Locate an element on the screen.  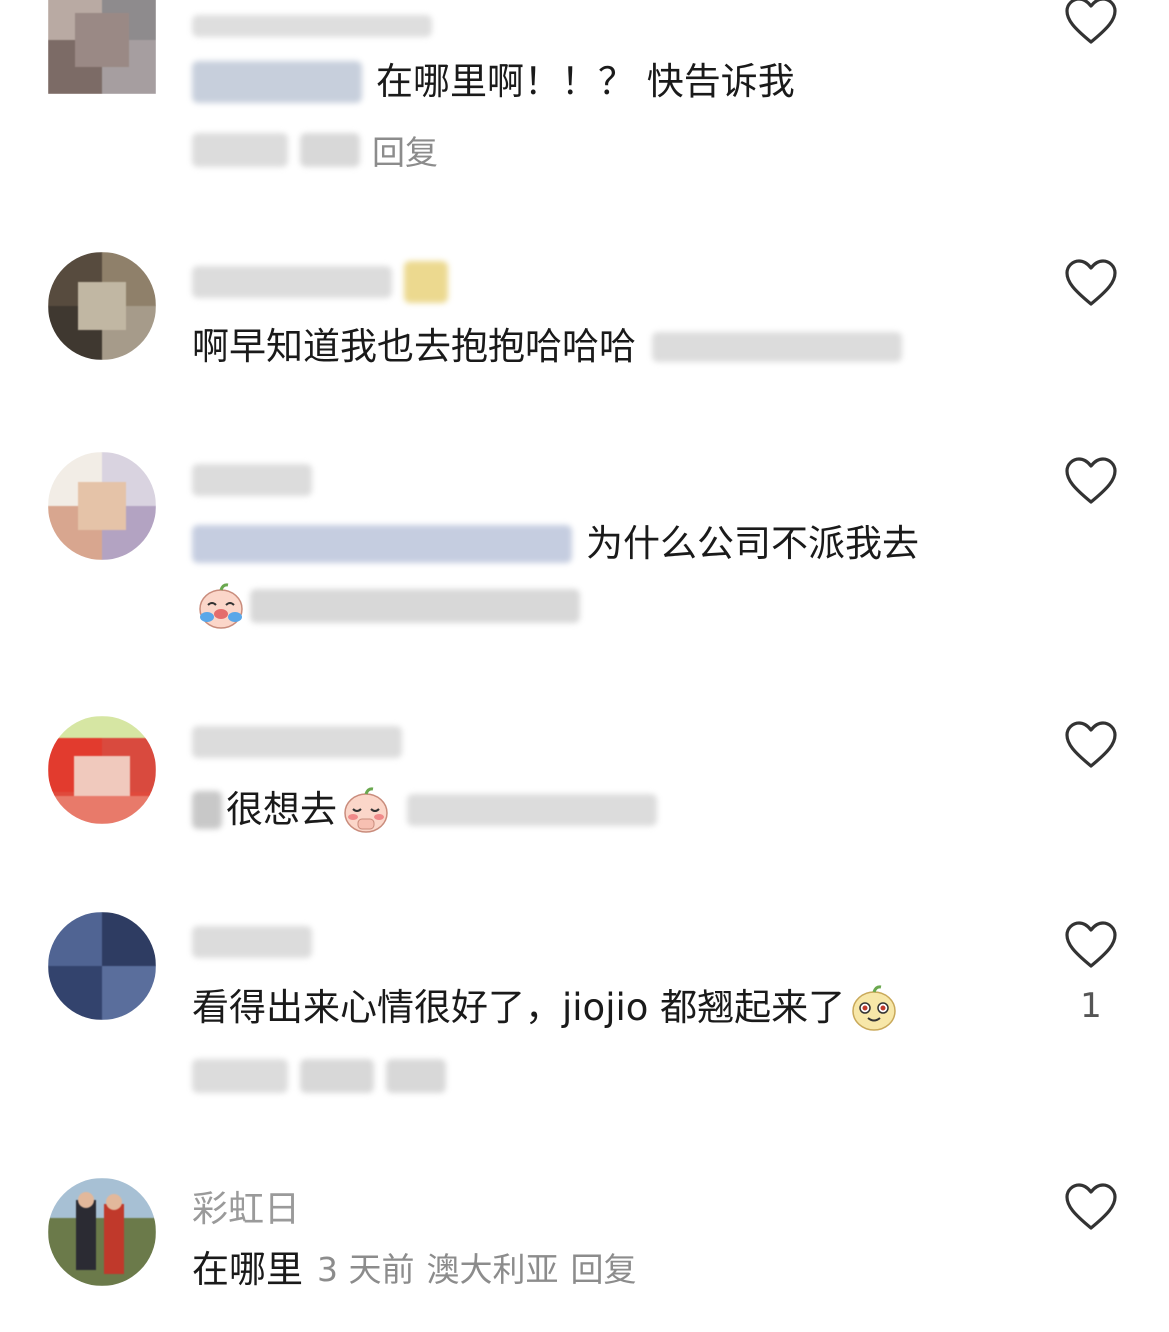
comment-text: 在哪里啊！！？ 快告诉我 is located at coordinates (493, 82).